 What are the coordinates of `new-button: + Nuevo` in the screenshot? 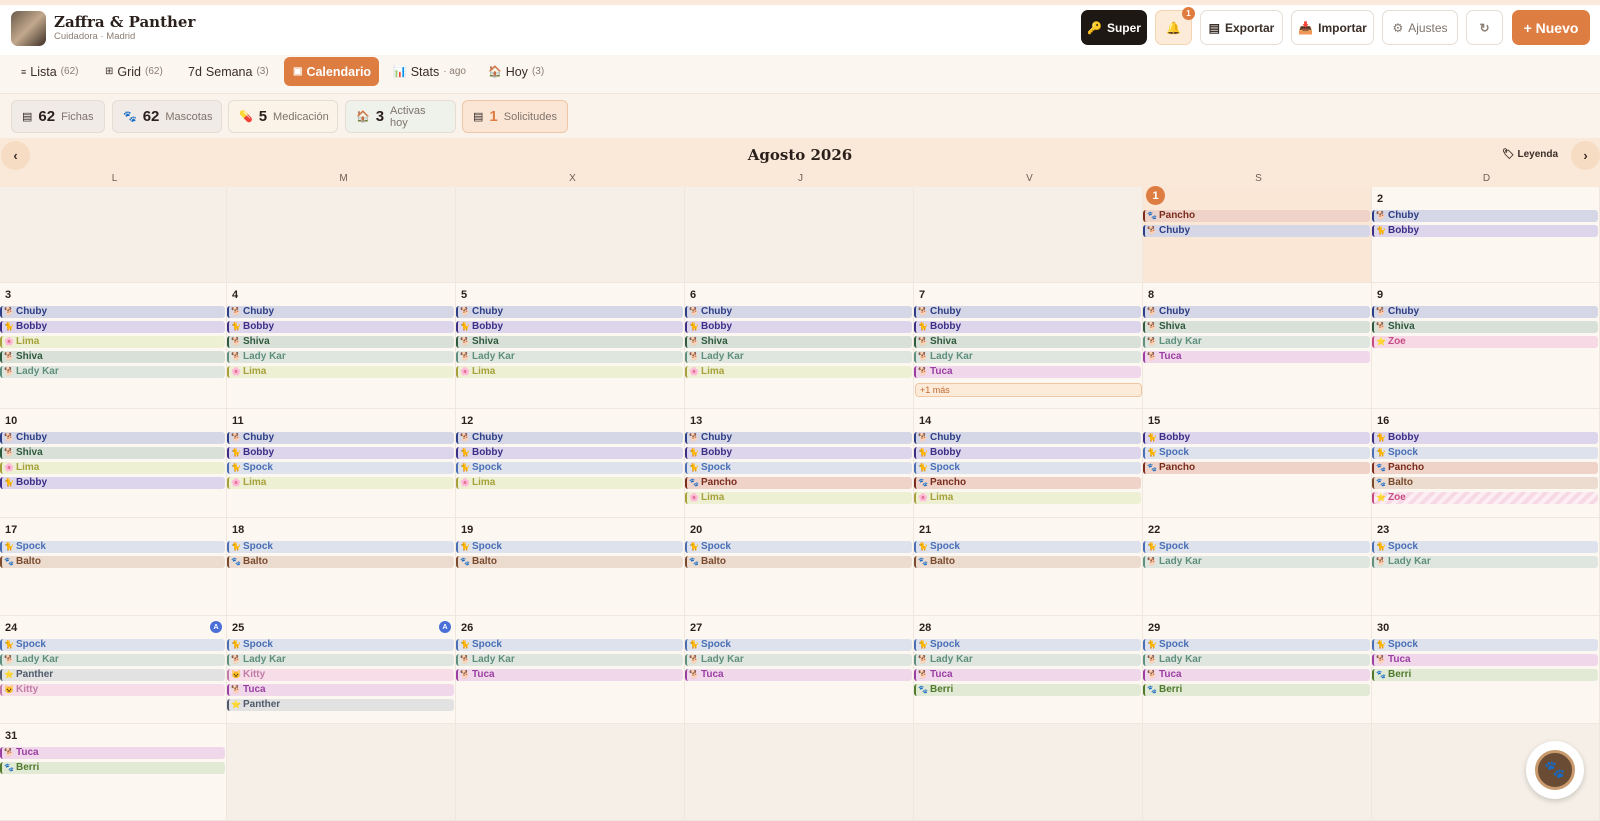 It's located at (1551, 27).